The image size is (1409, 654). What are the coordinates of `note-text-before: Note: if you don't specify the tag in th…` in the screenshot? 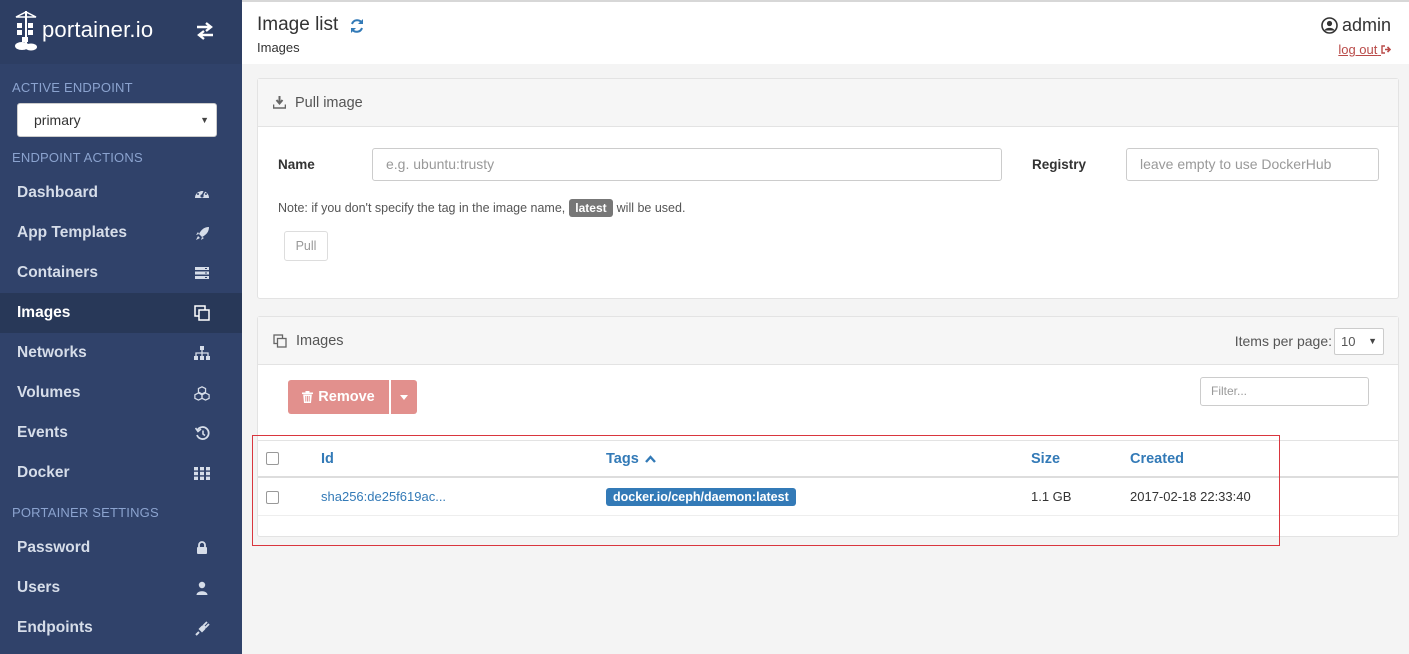 It's located at (422, 208).